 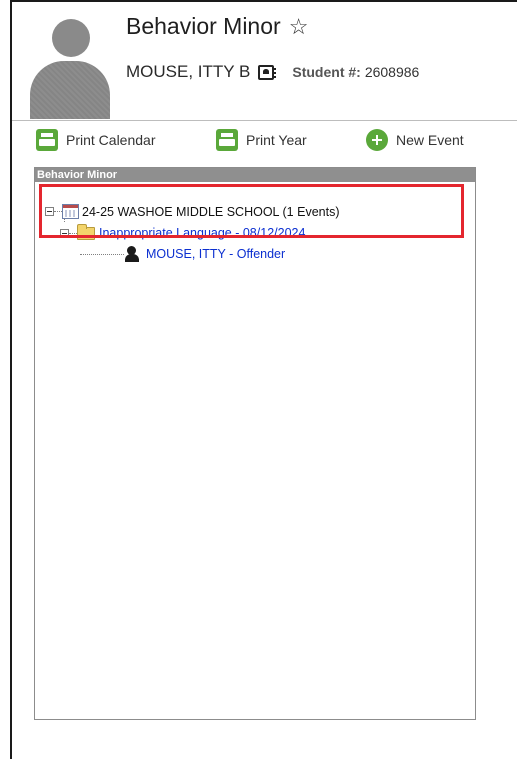 I want to click on new-event-label: New Event, so click(x=430, y=140).